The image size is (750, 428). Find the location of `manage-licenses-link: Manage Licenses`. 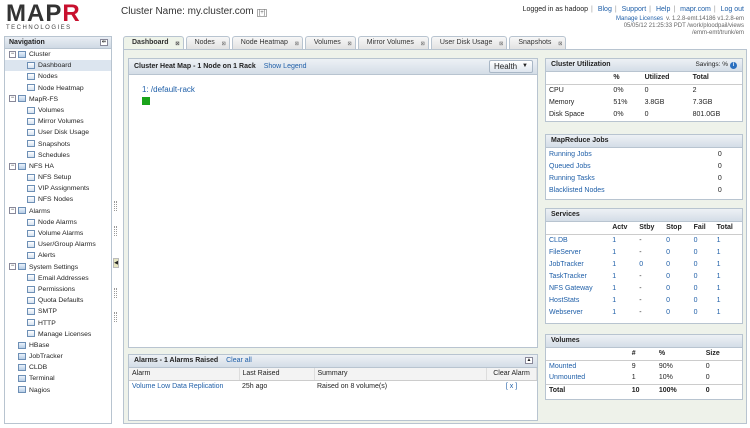

manage-licenses-link: Manage Licenses is located at coordinates (639, 19).